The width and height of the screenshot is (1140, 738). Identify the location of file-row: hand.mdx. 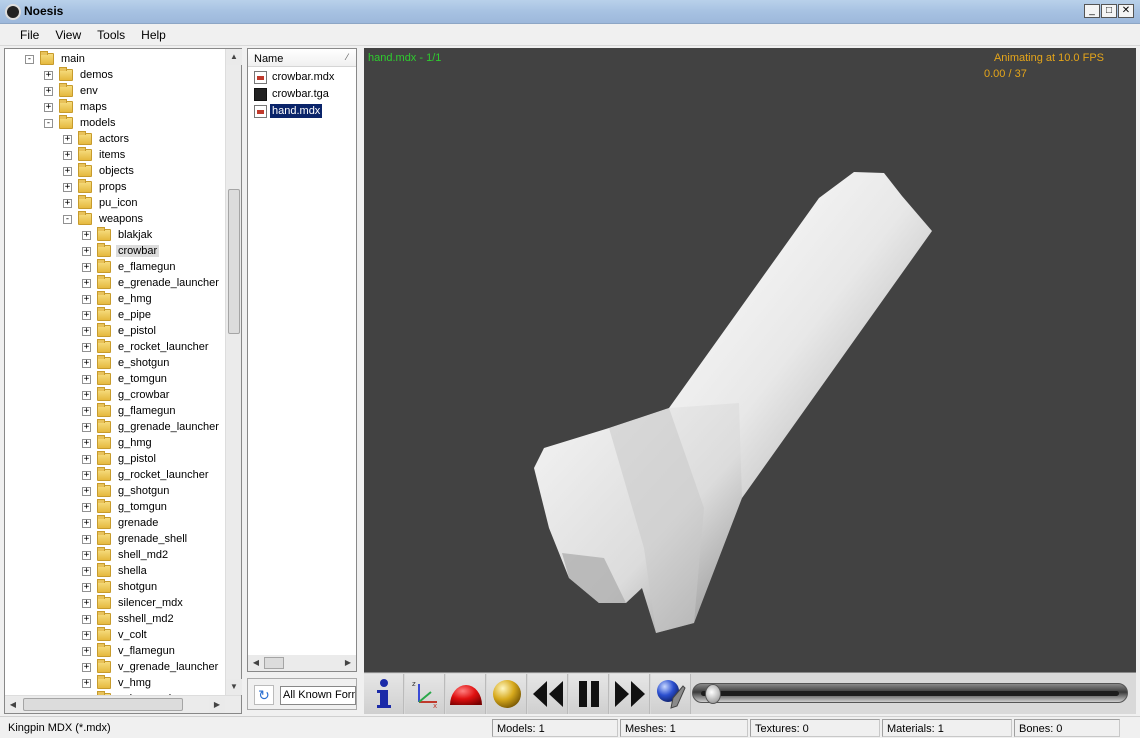
(289, 111).